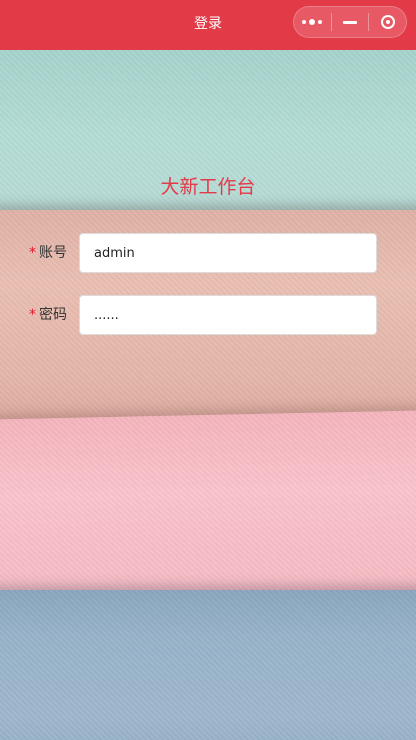 The height and width of the screenshot is (740, 416). Describe the element at coordinates (228, 315) in the screenshot. I see `password-input` at that location.